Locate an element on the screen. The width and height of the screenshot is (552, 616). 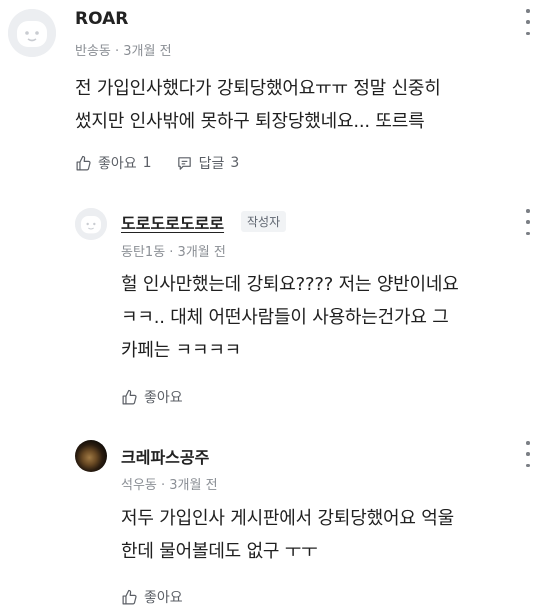
reply-label: 답글 is located at coordinates (211, 164).